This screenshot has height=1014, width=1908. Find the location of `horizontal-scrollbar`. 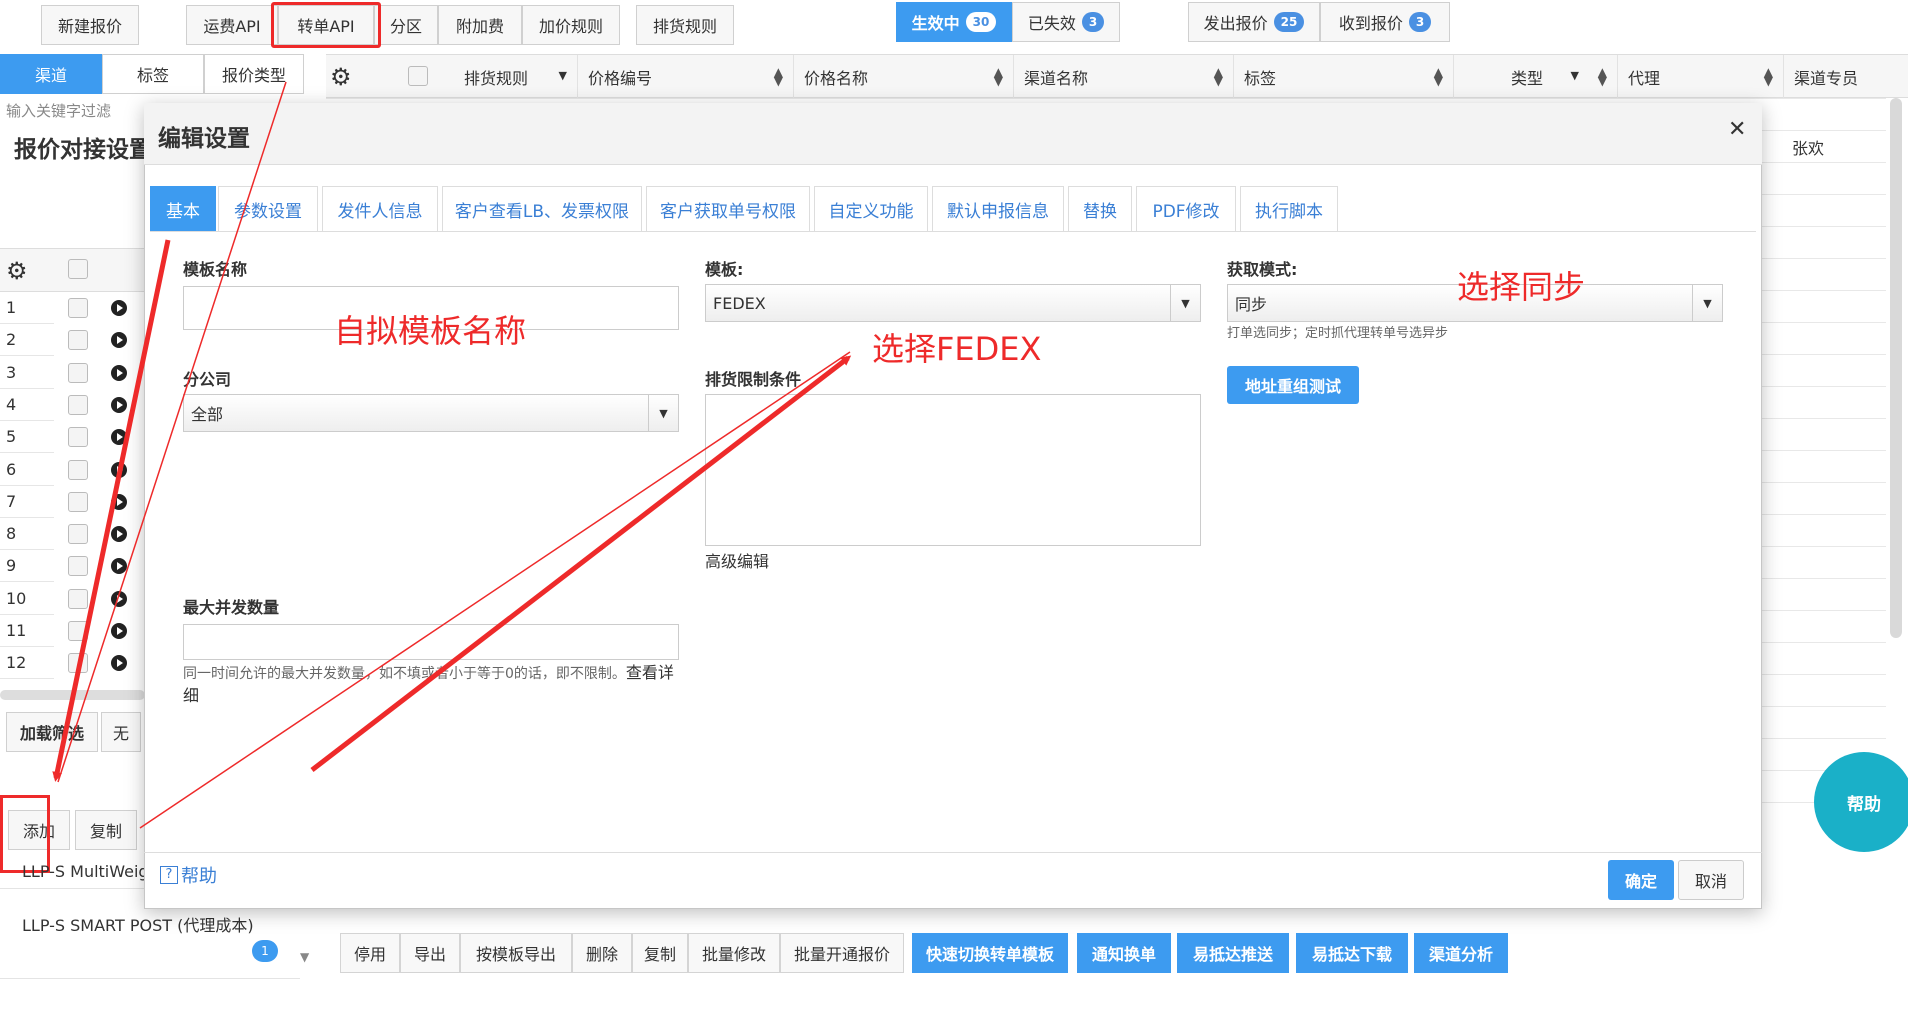

horizontal-scrollbar is located at coordinates (72, 695).